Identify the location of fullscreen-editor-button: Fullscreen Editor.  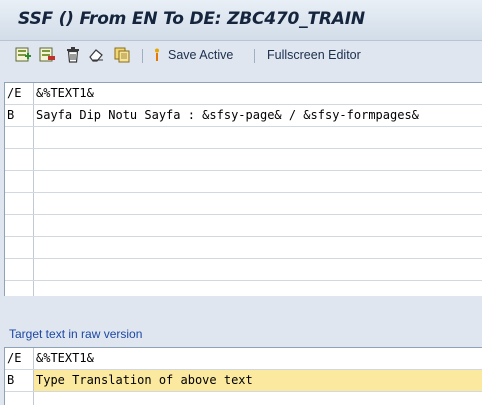
(314, 55).